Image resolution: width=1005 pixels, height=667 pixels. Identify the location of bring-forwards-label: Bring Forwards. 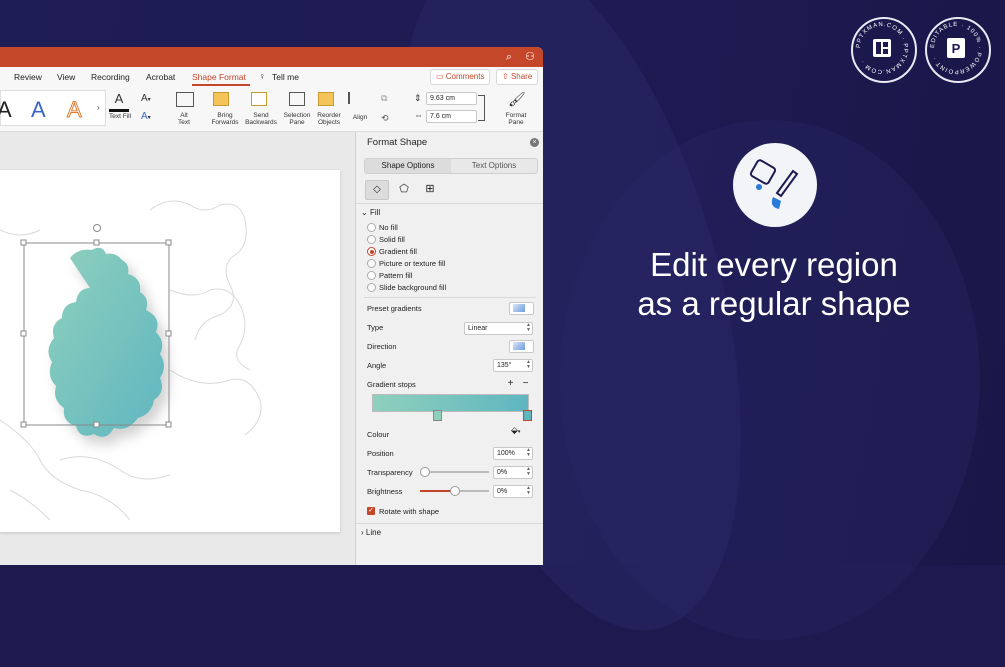
(225, 119).